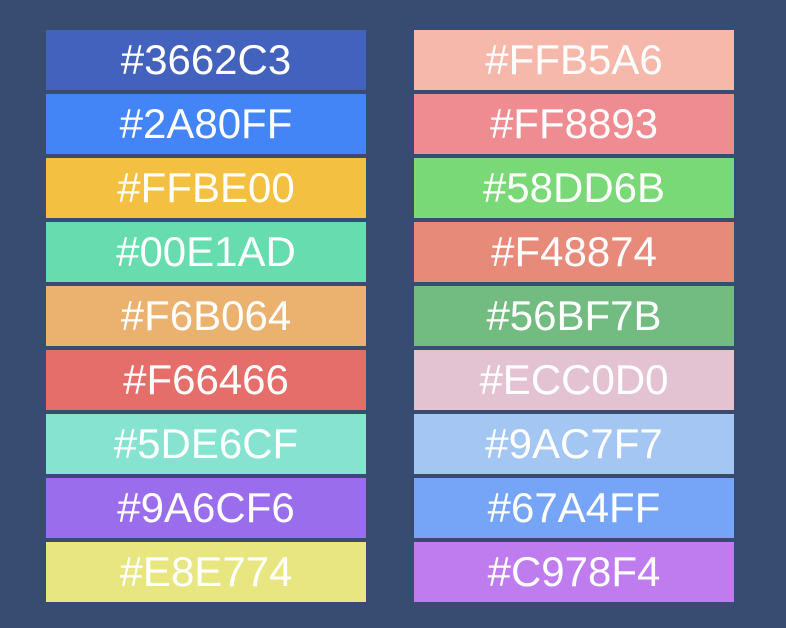 The height and width of the screenshot is (628, 786). I want to click on color-swatch: #9A6CF6, so click(206, 508).